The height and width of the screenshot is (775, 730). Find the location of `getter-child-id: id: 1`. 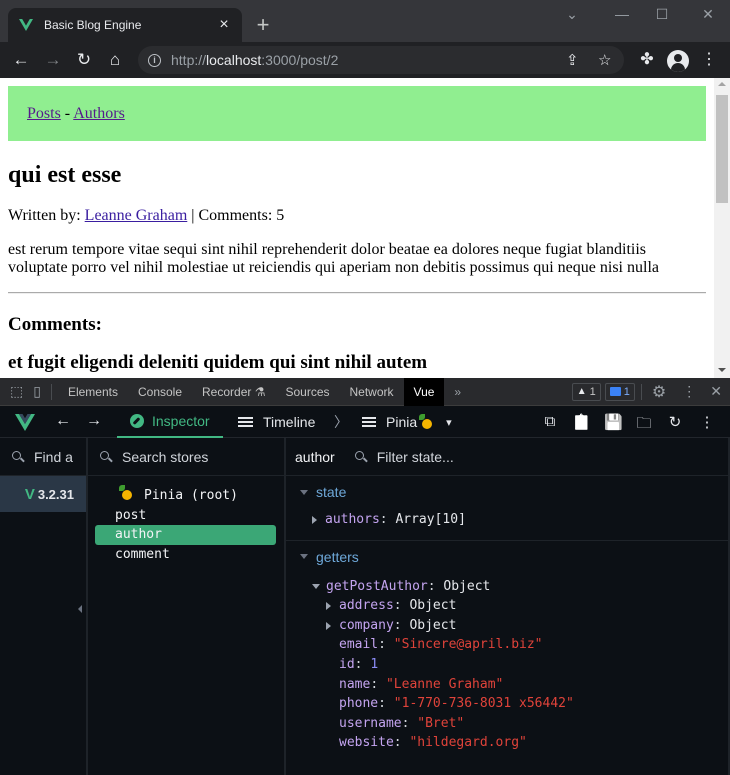

getter-child-id: id: 1 is located at coordinates (508, 665).